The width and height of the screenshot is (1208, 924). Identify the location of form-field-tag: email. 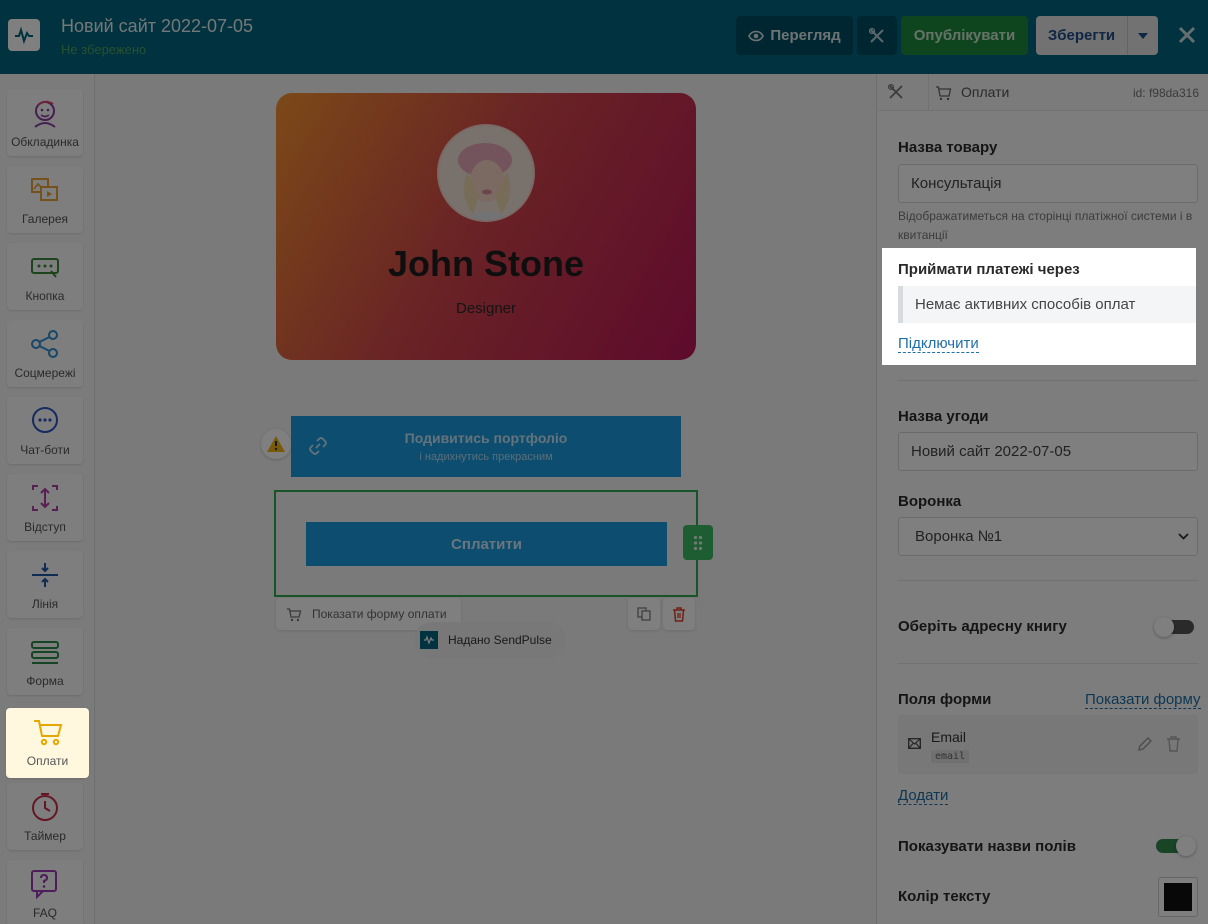
(950, 756).